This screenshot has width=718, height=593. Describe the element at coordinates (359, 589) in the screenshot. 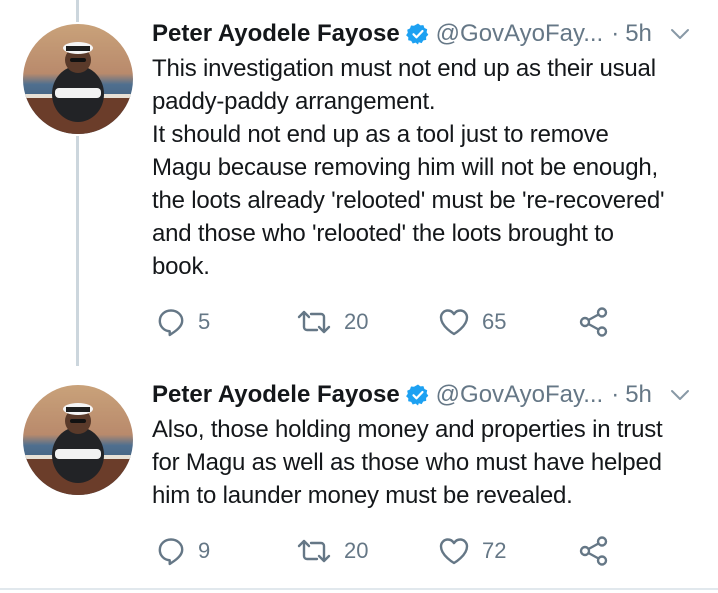

I see `divider` at that location.